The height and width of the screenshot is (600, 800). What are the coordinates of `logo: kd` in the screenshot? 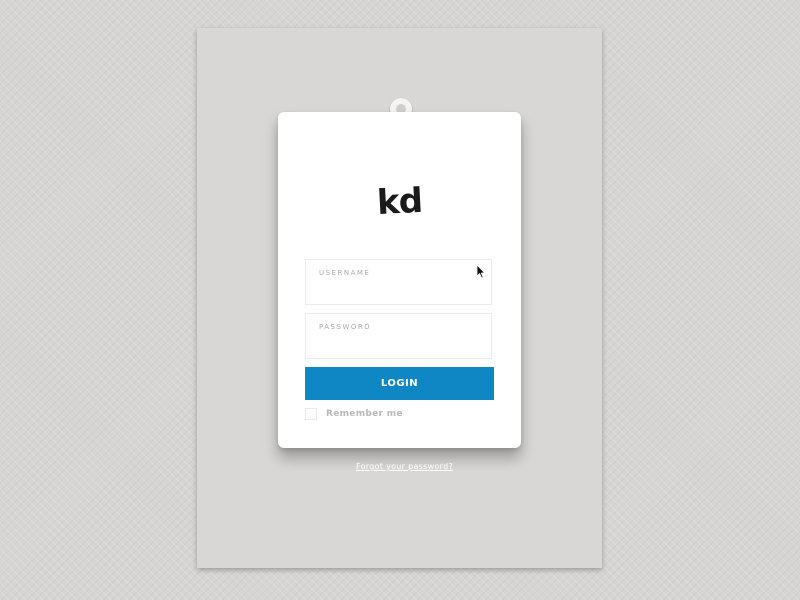 It's located at (399, 202).